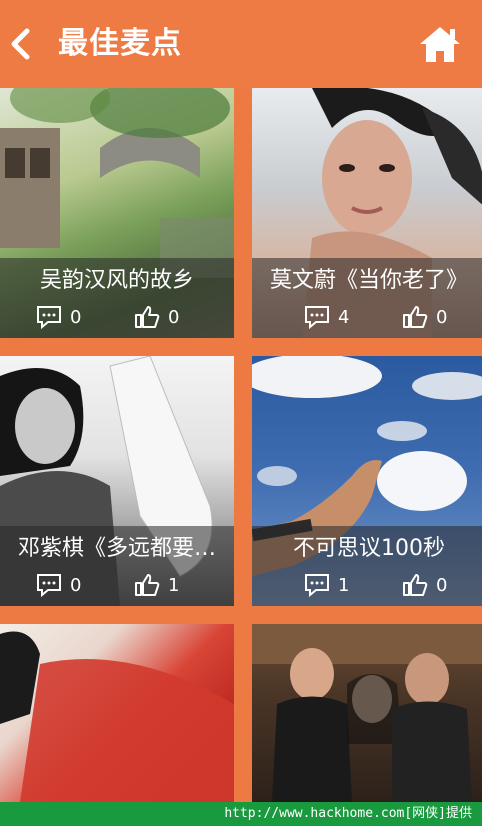 The image size is (482, 826). What do you see at coordinates (344, 317) in the screenshot?
I see `comment-count-value: 4` at bounding box center [344, 317].